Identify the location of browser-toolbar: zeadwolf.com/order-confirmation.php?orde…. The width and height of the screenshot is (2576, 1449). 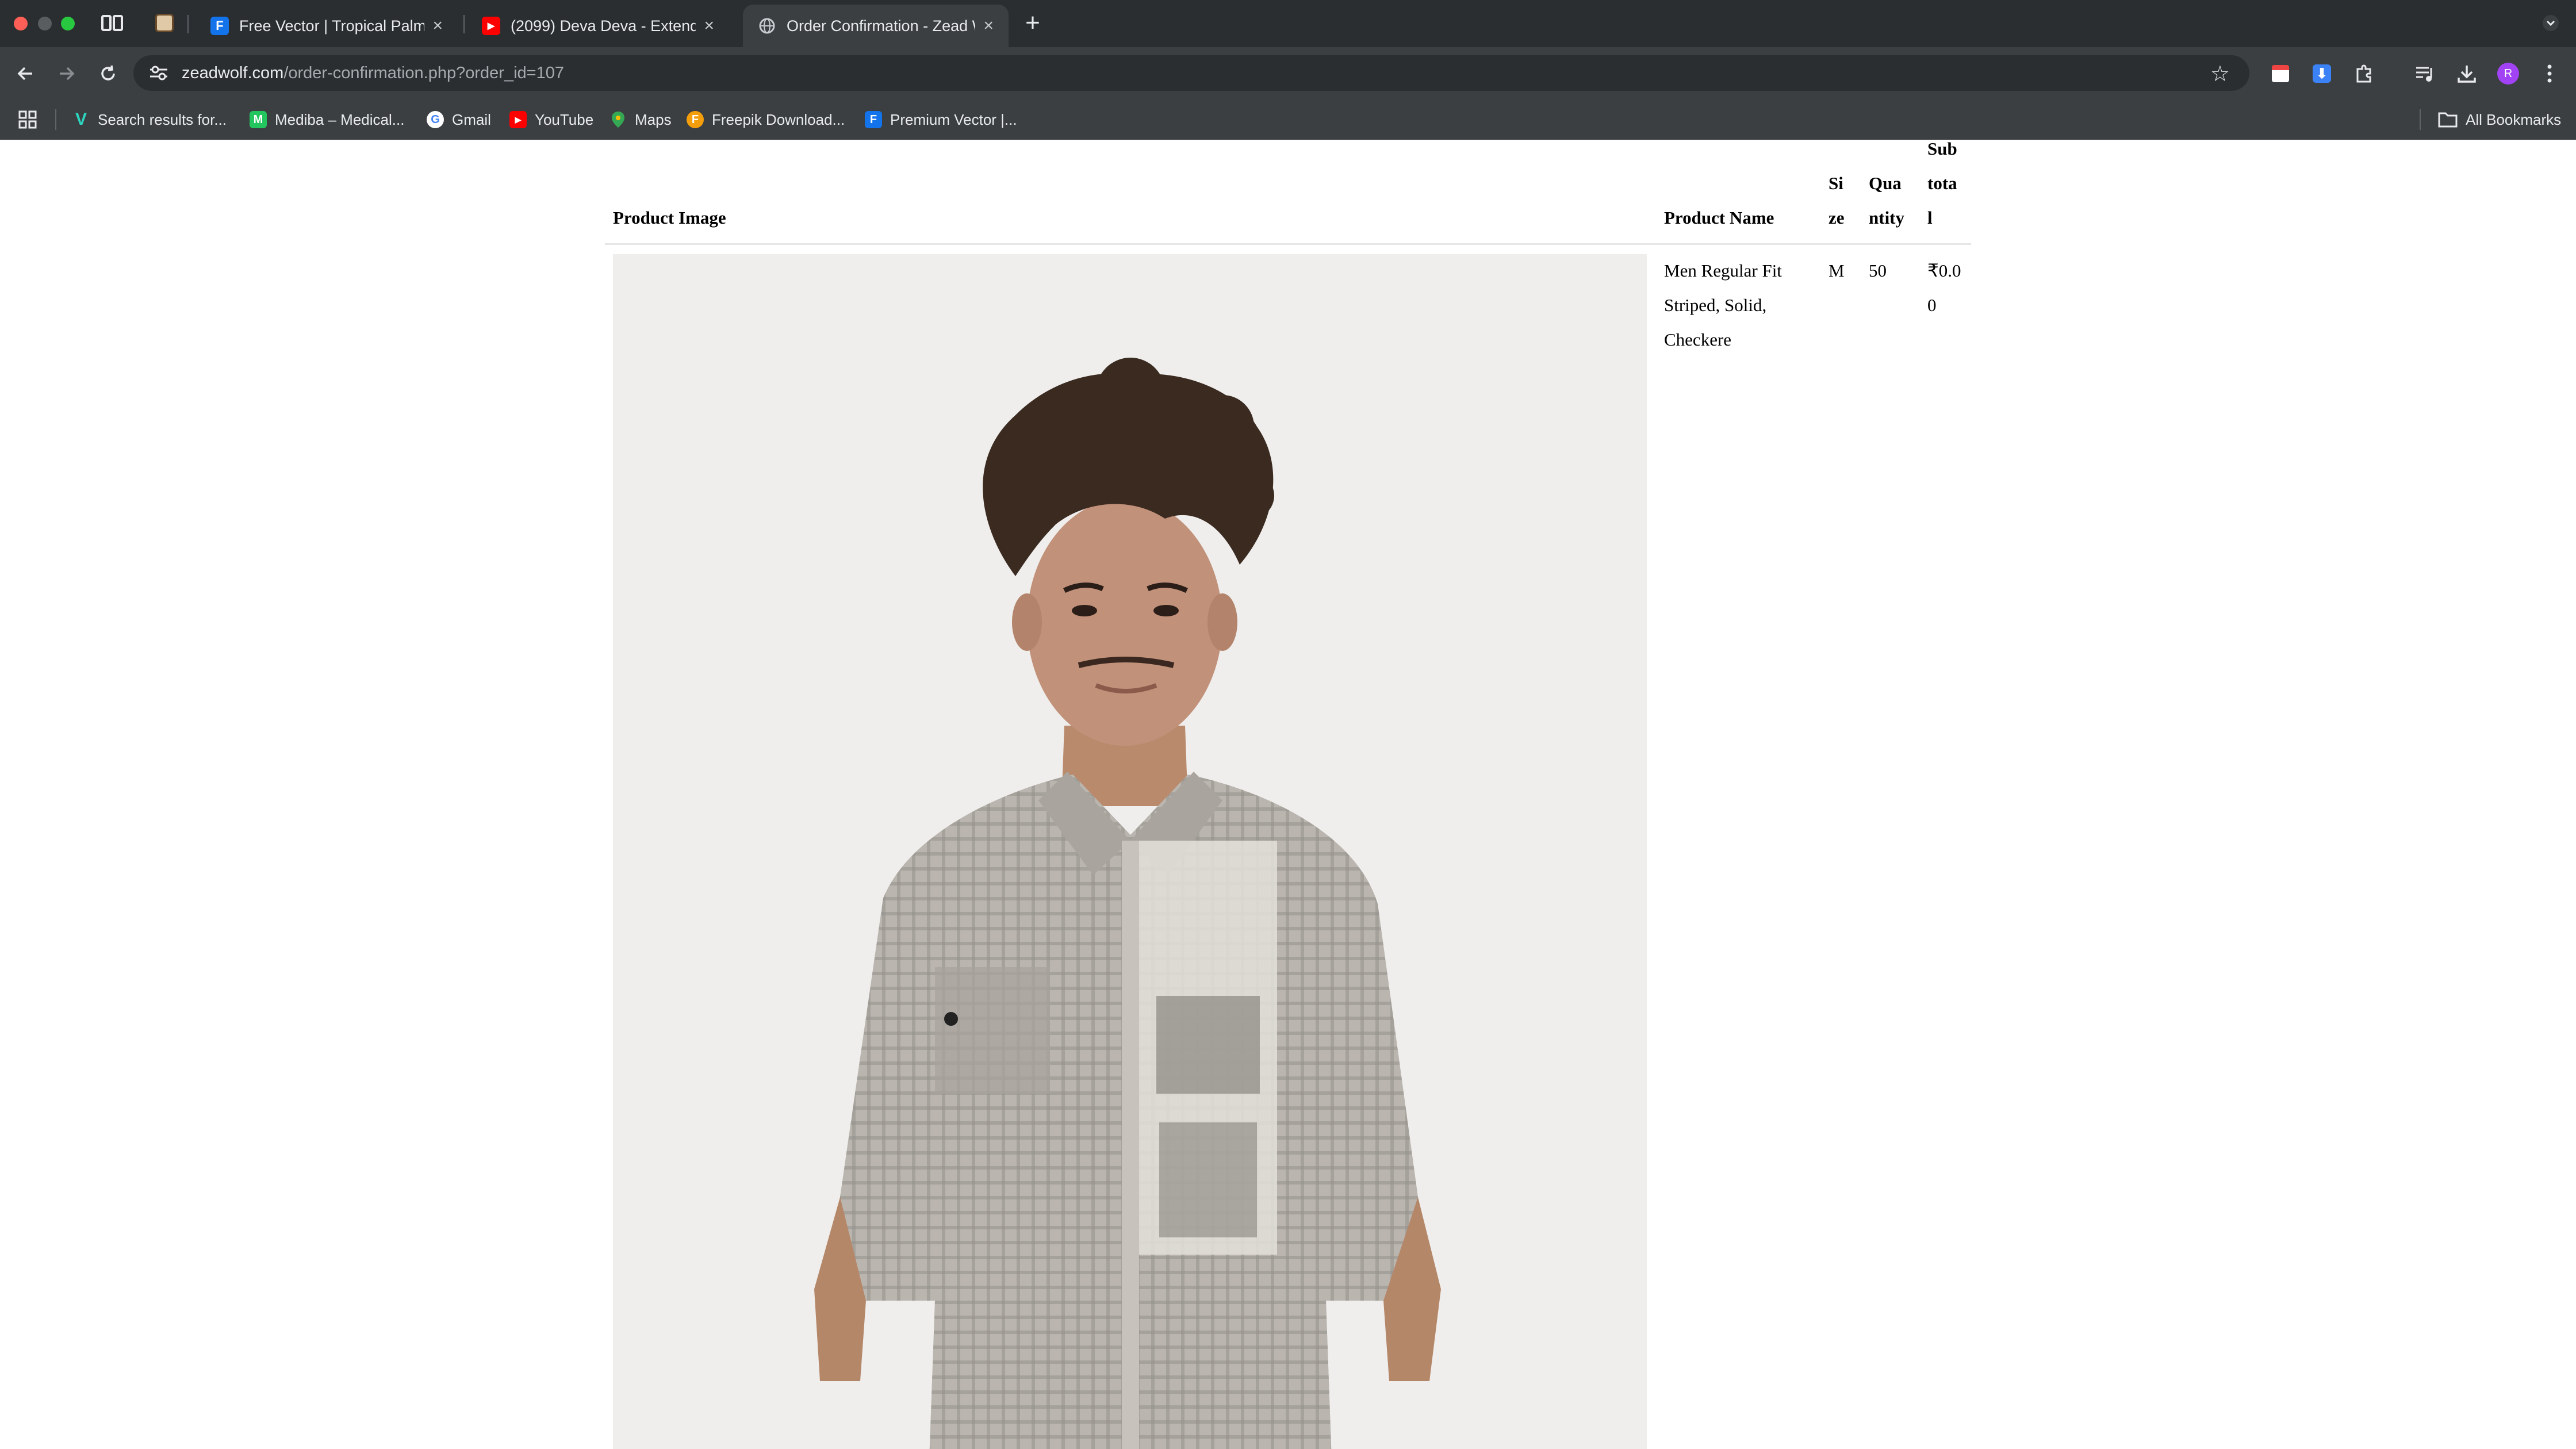
(1288, 73).